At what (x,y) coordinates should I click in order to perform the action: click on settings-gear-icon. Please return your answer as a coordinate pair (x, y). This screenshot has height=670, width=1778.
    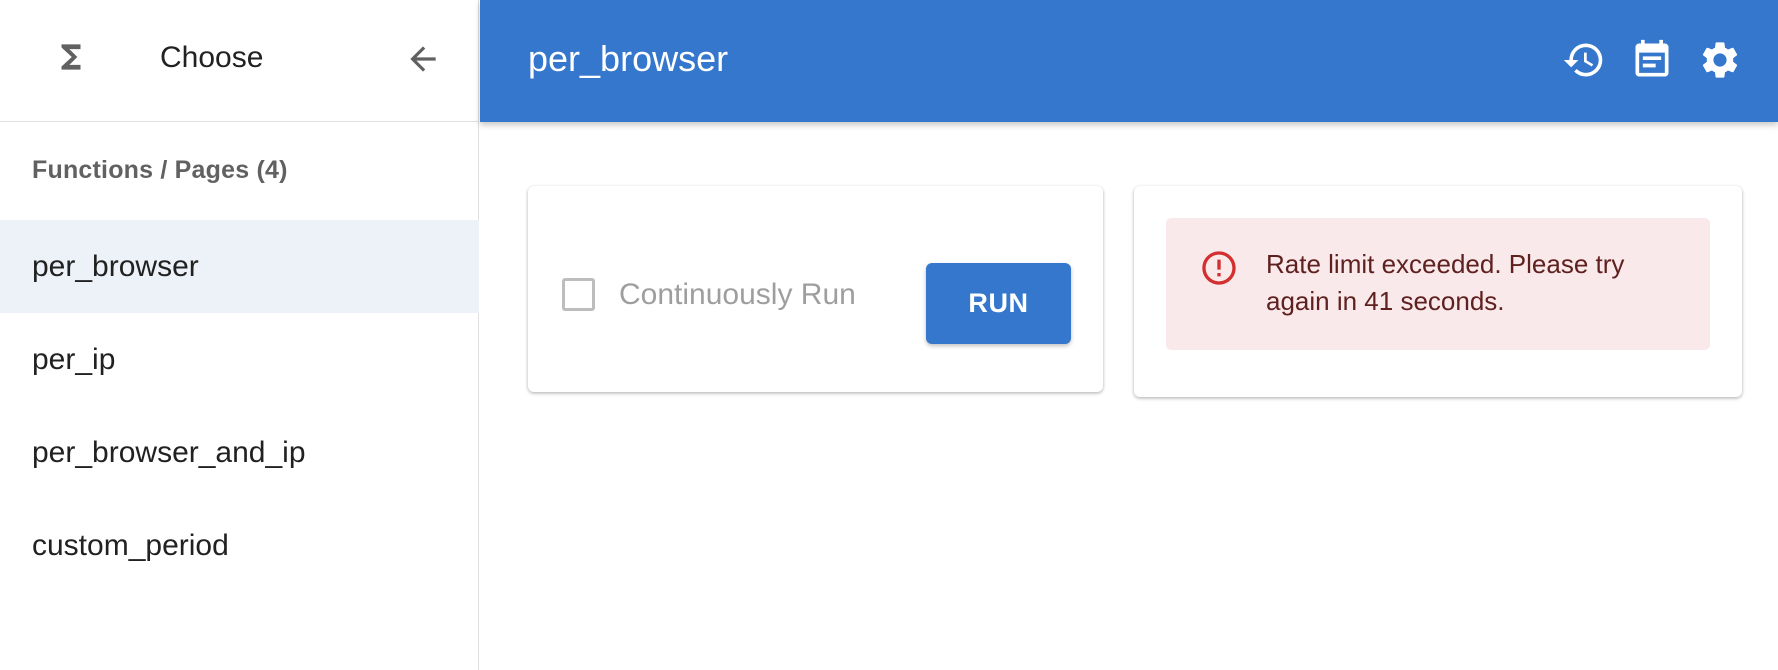
    Looking at the image, I should click on (1720, 60).